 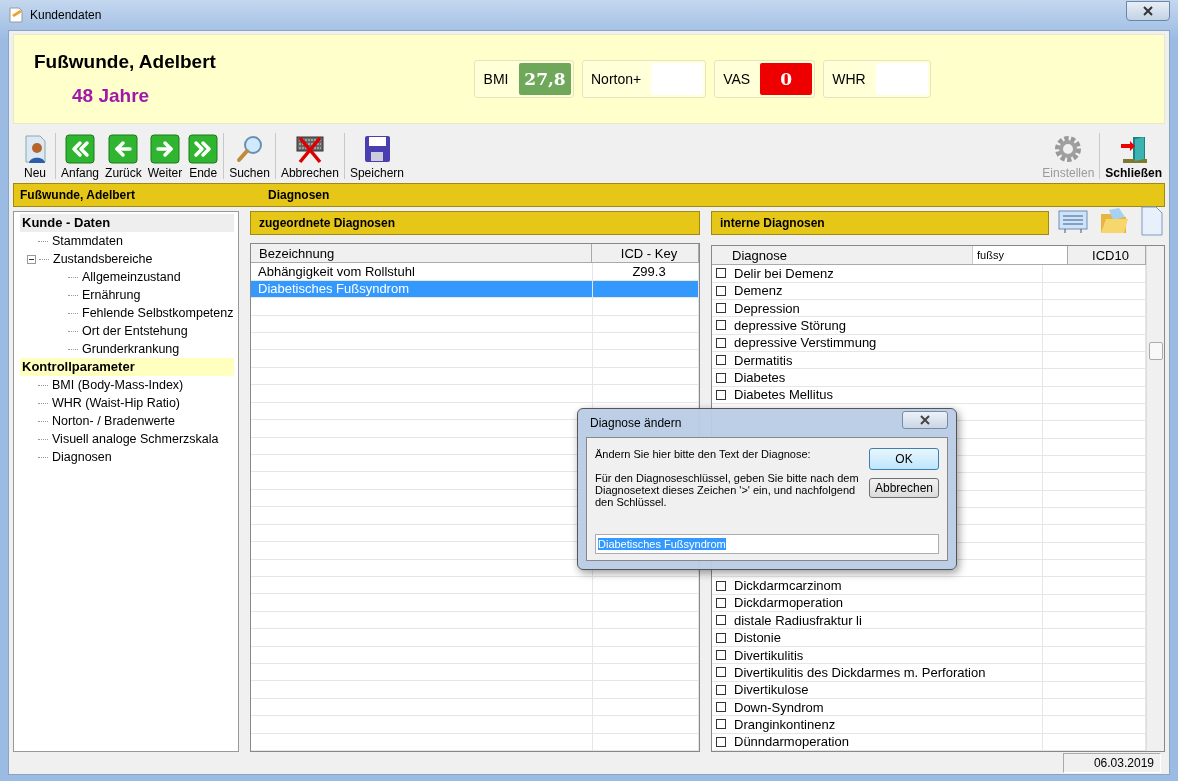 I want to click on tree-item: Zustandsbereiche, so click(x=103, y=259).